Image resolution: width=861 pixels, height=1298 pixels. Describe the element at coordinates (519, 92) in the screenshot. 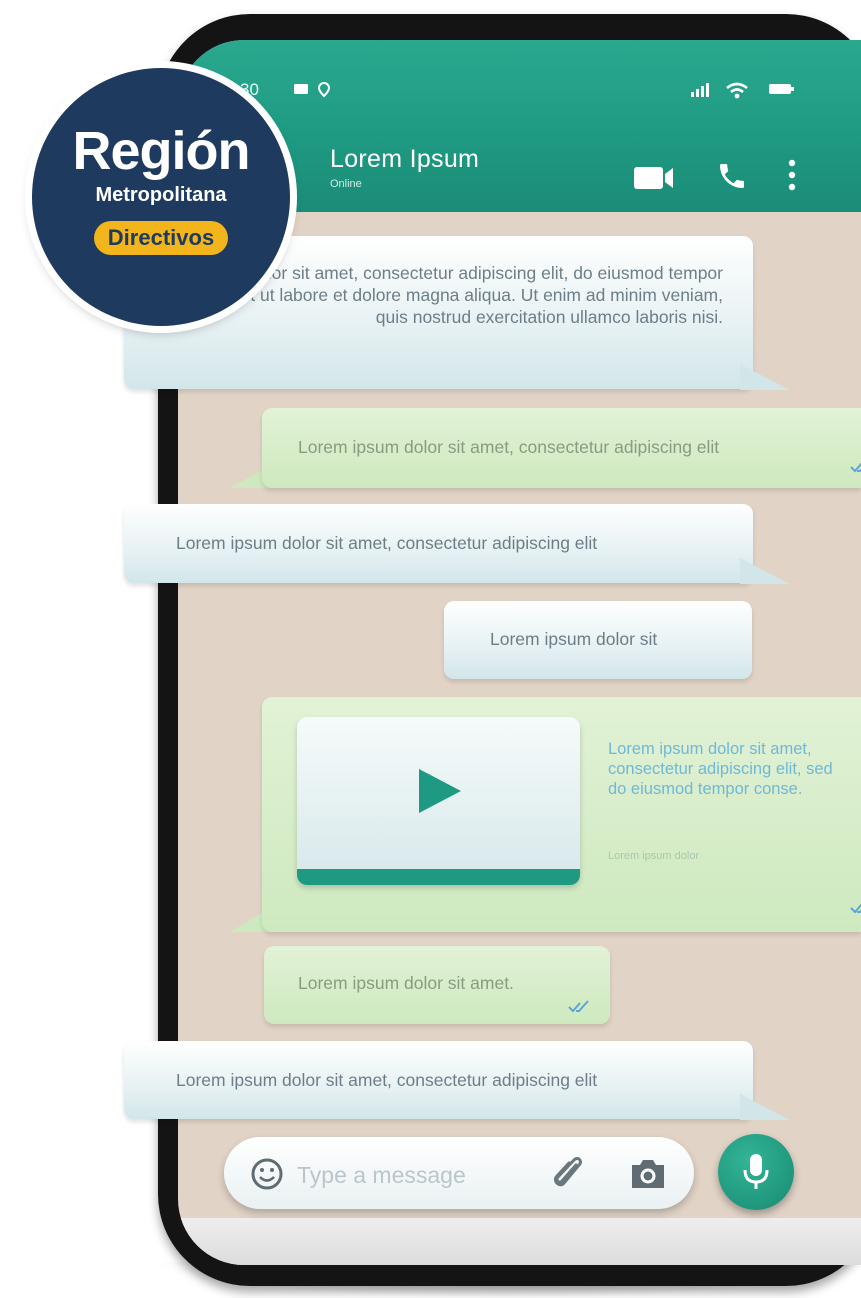

I see `status-bar: 30` at that location.